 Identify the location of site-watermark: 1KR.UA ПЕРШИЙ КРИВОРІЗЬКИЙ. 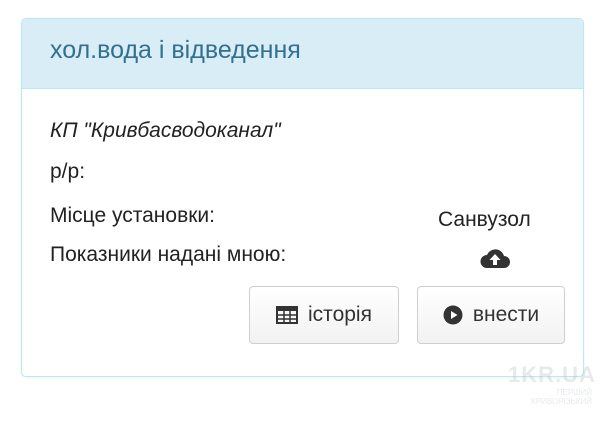
(552, 392).